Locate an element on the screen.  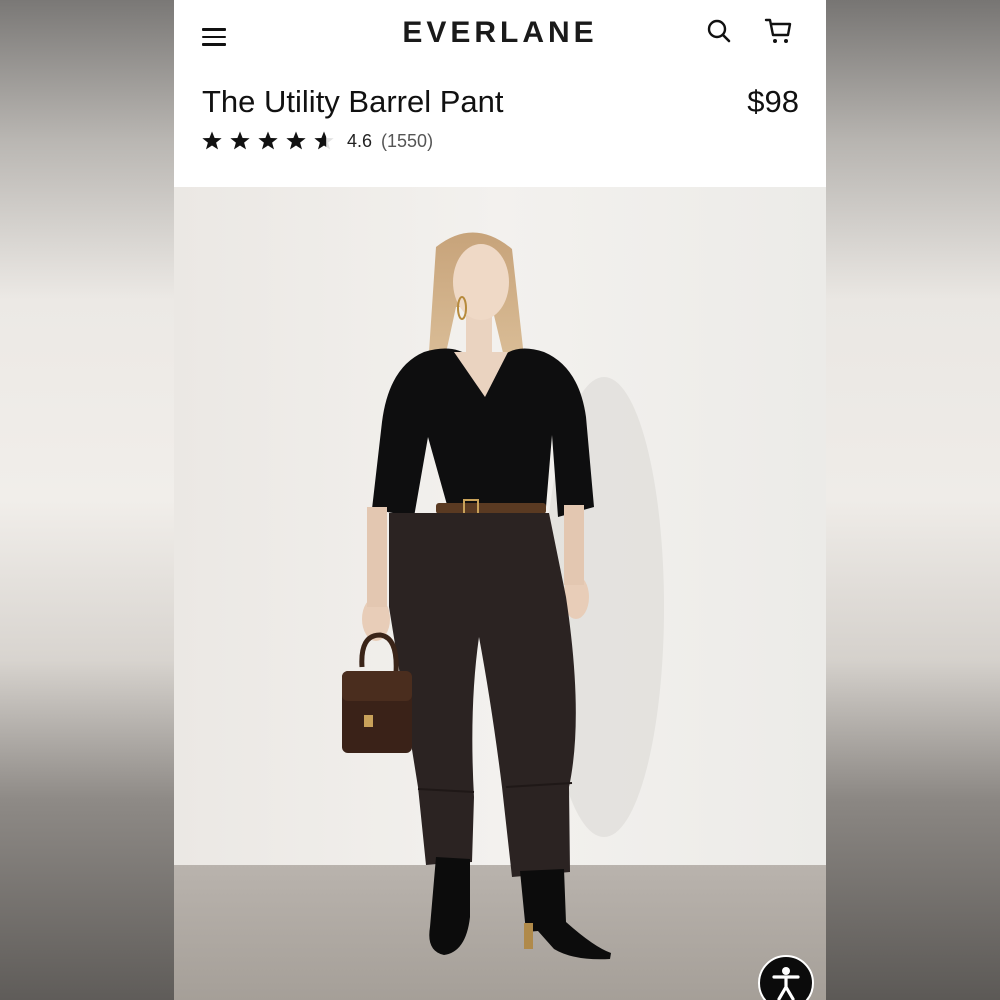
accessibility-button is located at coordinates (786, 977).